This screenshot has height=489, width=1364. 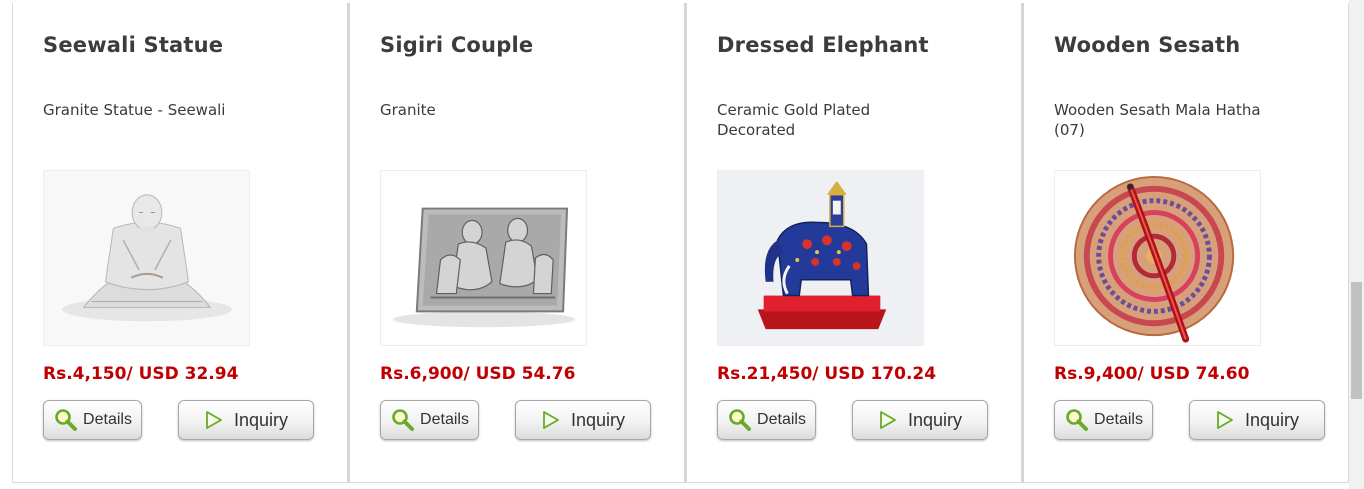 I want to click on product-description: Wooden Sesath Mala Hatha (07), so click(x=1157, y=120).